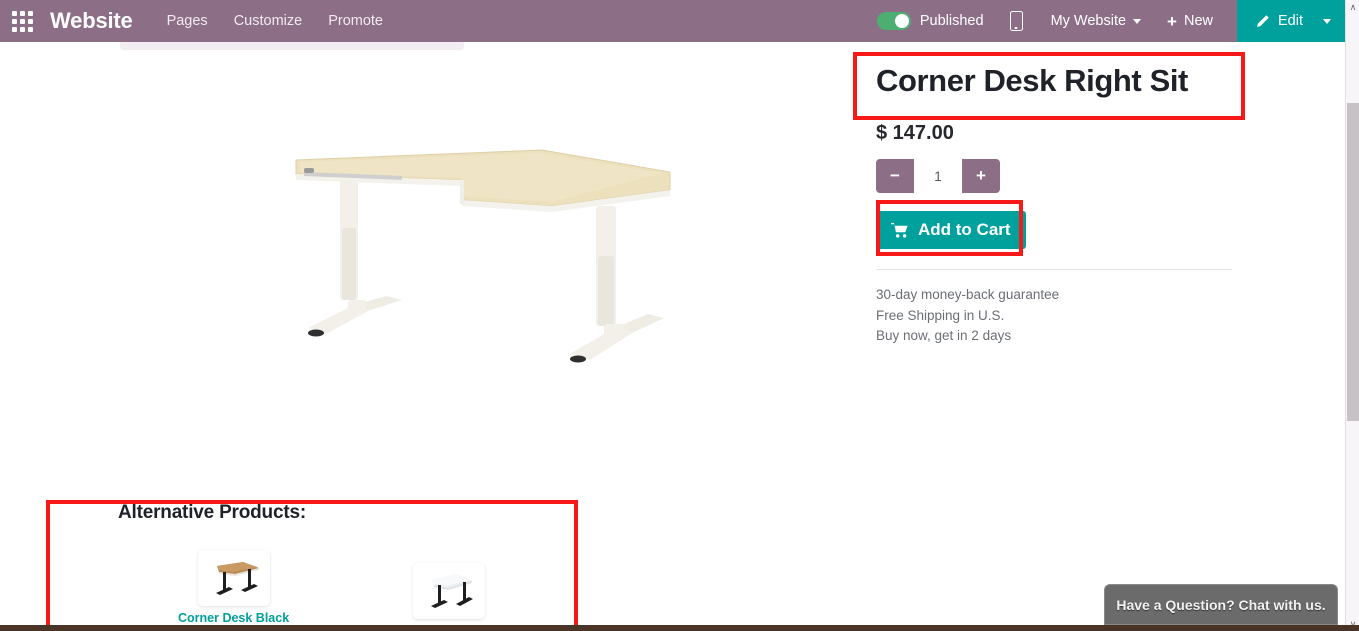  I want to click on corner-desk-black-thumb, so click(233, 578).